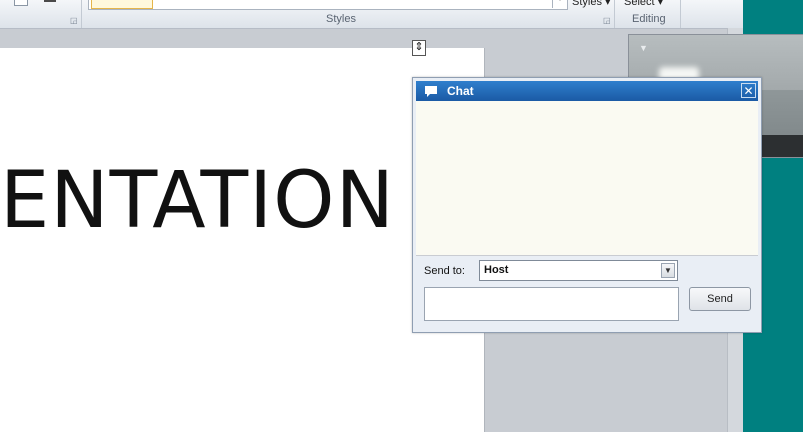  I want to click on close-icon: ✕, so click(748, 90).